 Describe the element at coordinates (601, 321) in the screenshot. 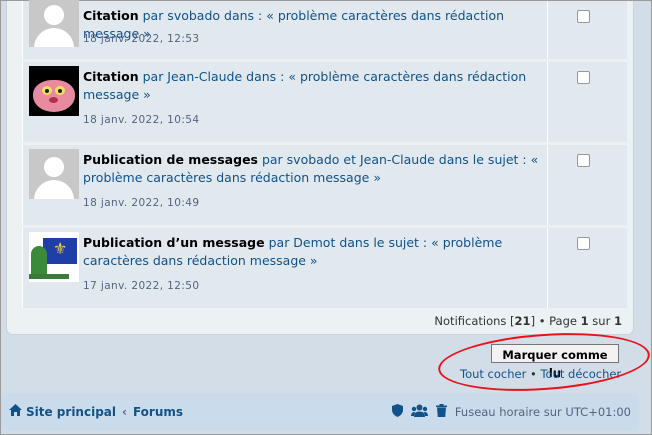

I see `pagination-of: sur` at that location.